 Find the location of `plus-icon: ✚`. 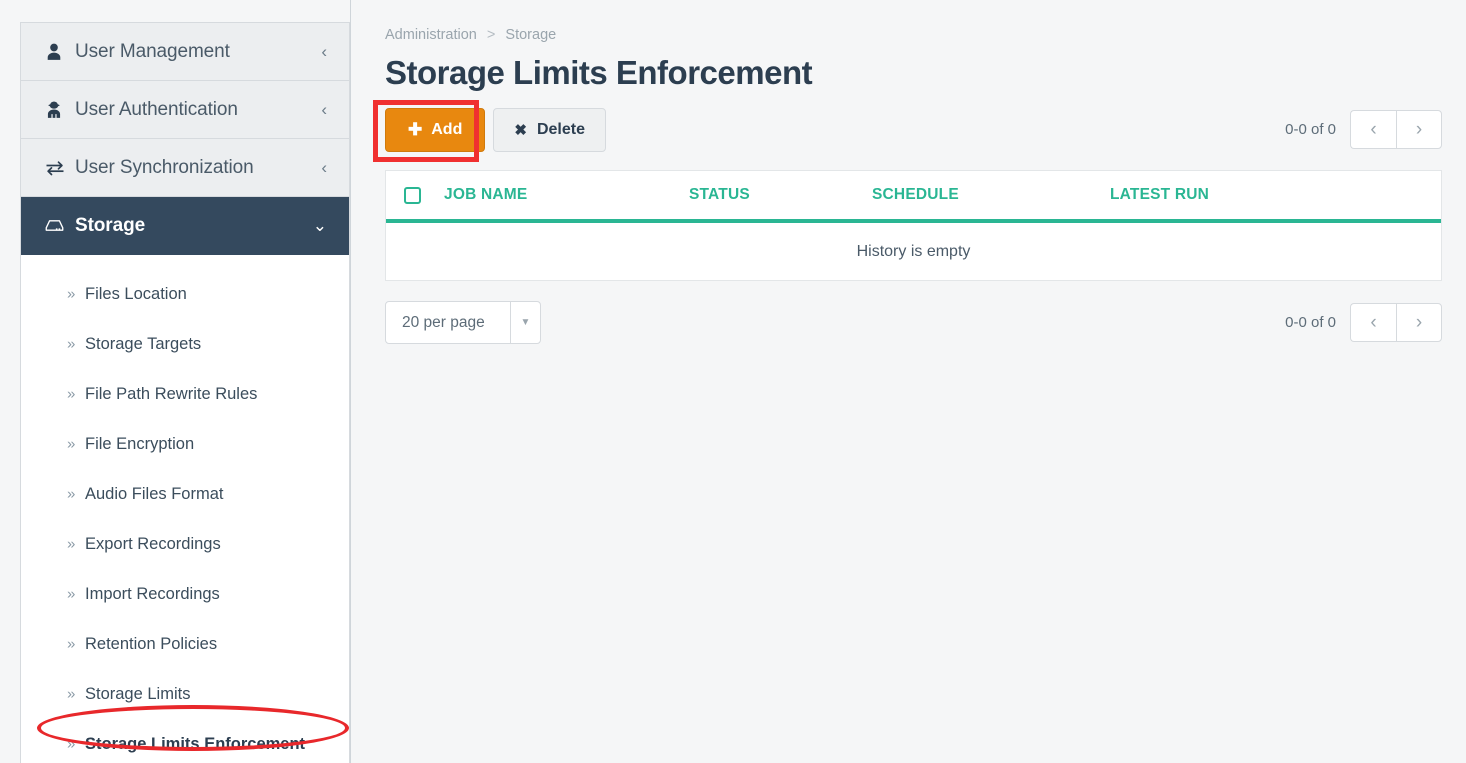

plus-icon: ✚ is located at coordinates (415, 129).